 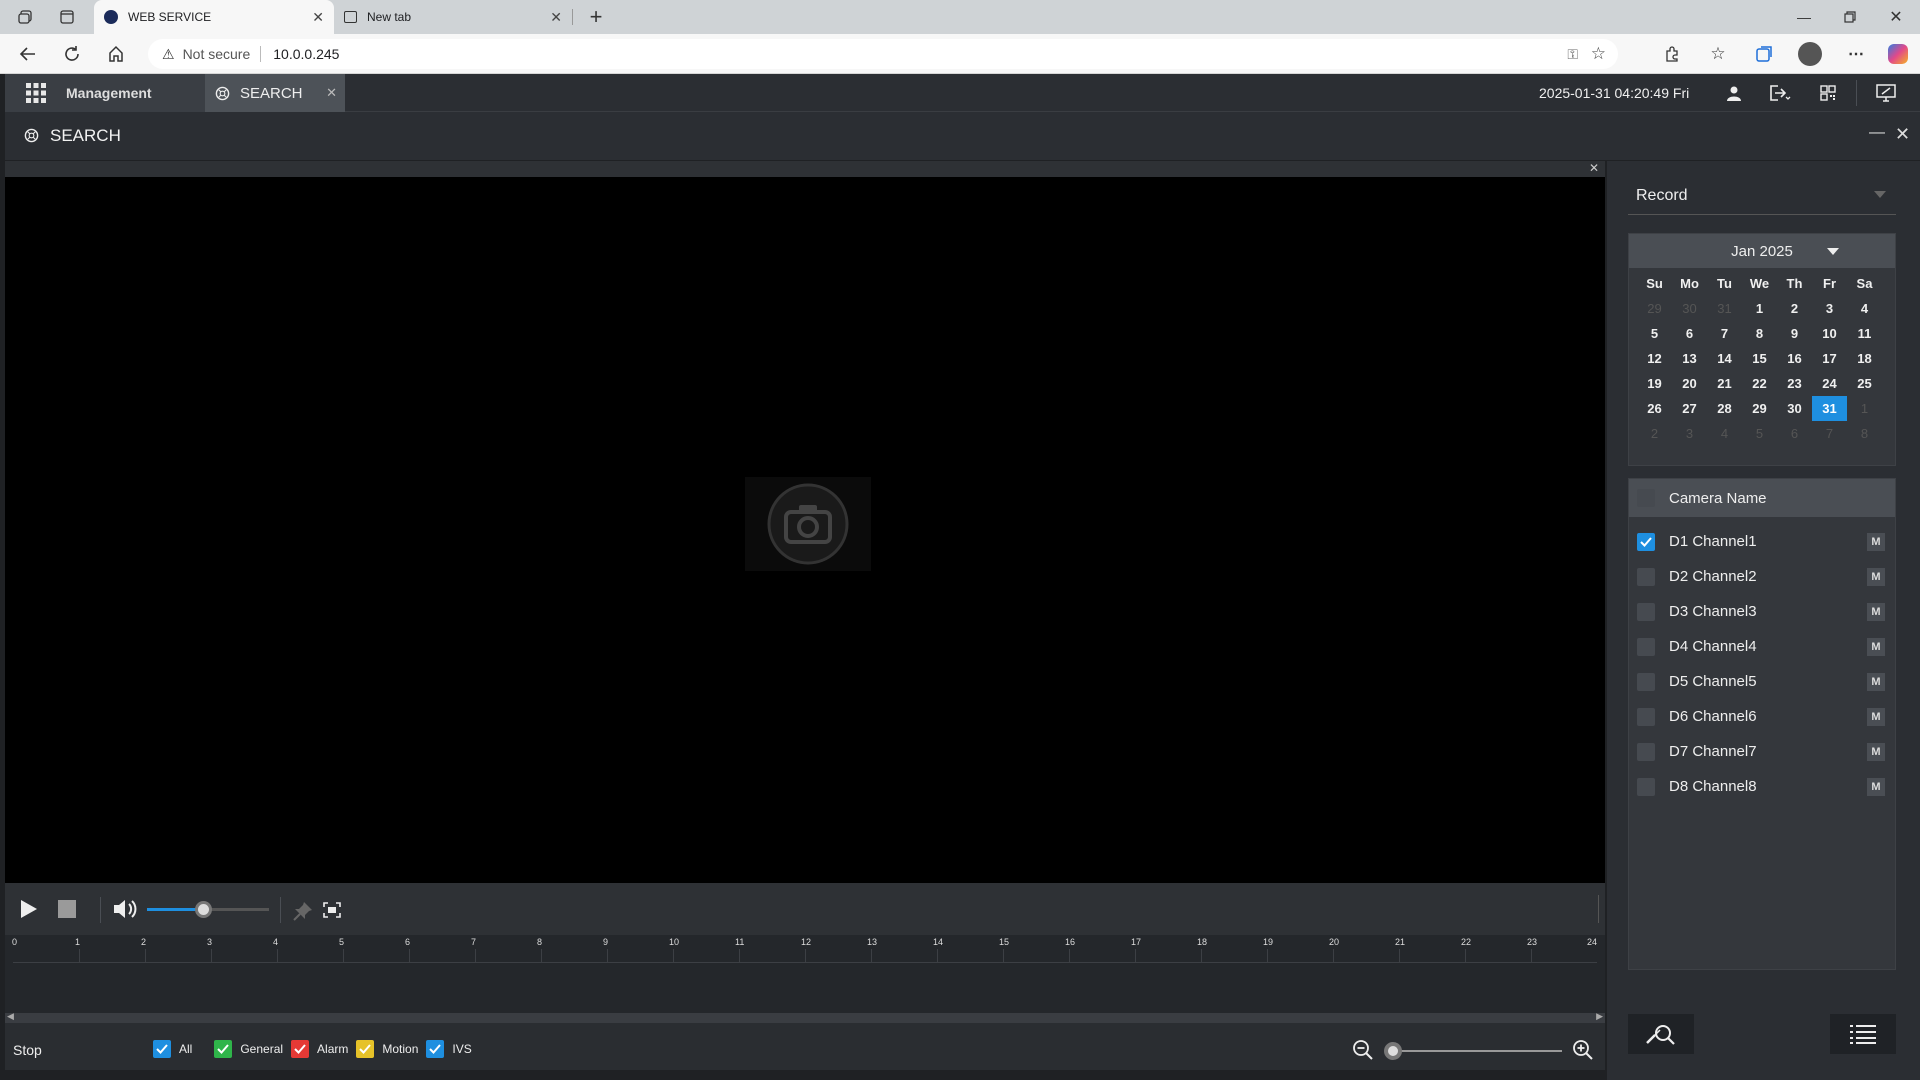 What do you see at coordinates (1898, 54) in the screenshot?
I see `copilot-icon` at bounding box center [1898, 54].